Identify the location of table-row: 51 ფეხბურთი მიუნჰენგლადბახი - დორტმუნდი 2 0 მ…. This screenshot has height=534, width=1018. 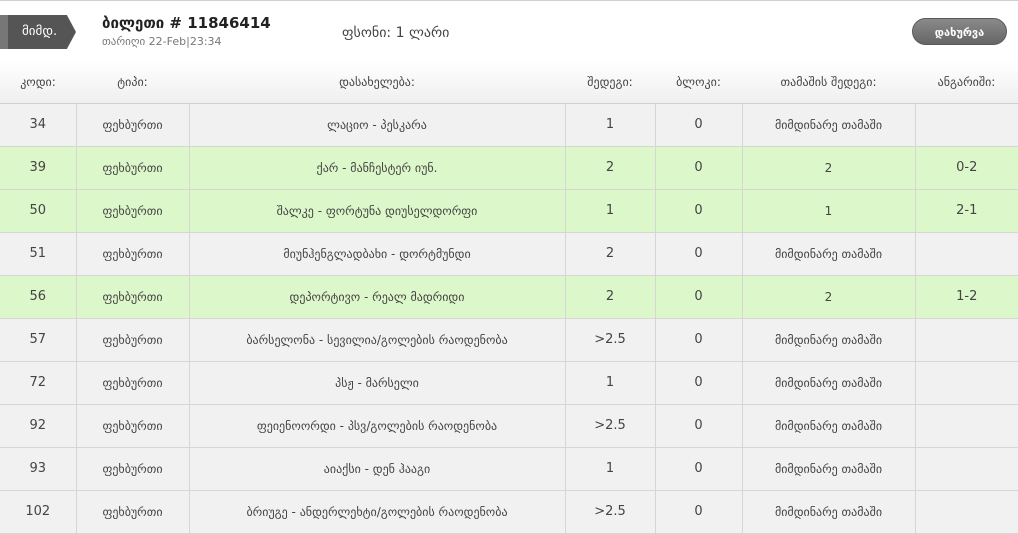
(509, 254).